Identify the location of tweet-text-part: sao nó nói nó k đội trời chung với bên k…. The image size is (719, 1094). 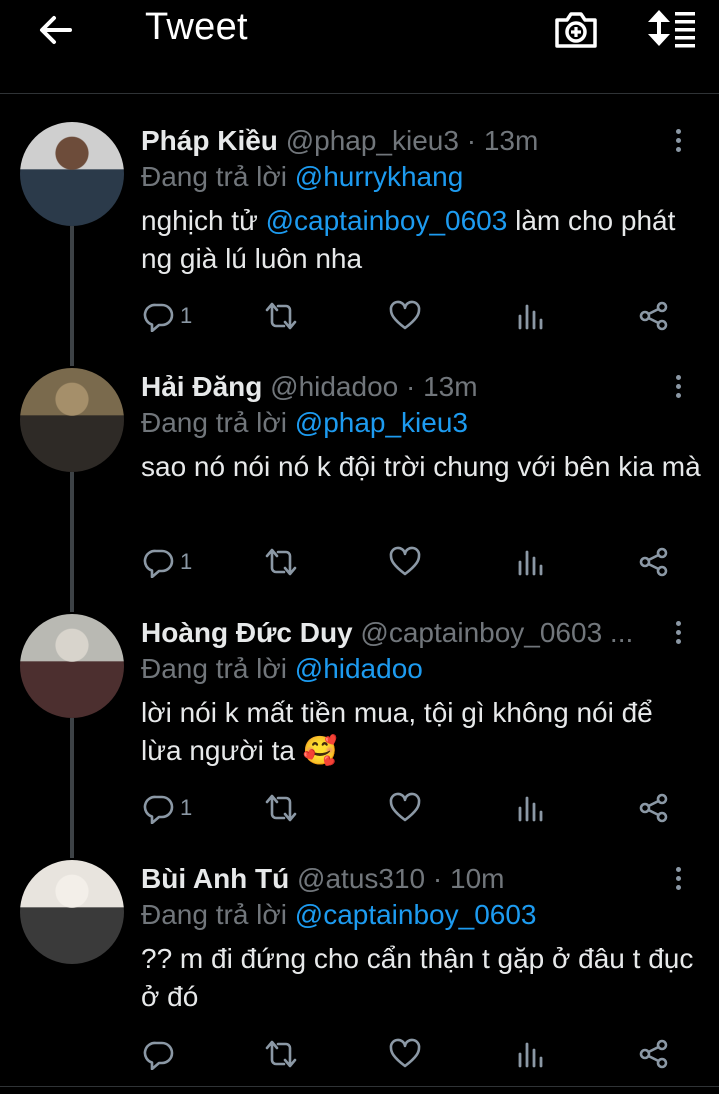
(421, 466).